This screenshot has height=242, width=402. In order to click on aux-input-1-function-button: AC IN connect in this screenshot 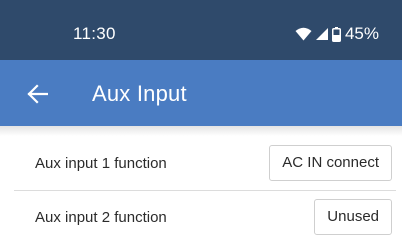, I will do `click(330, 163)`.